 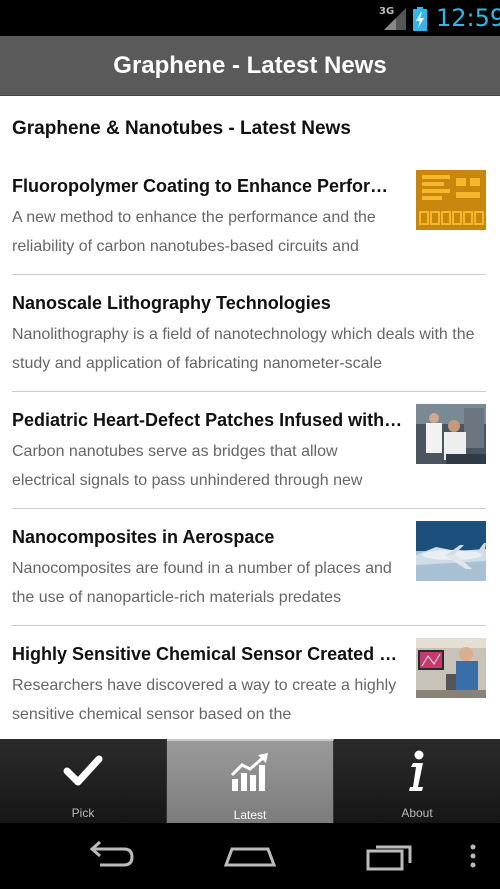 I want to click on app-title: Graphene - Latest News, so click(x=250, y=65).